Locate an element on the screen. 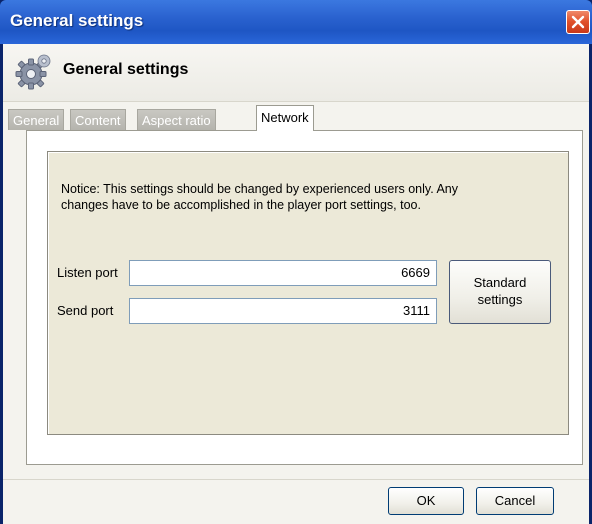 Image resolution: width=592 pixels, height=524 pixels. close-icon is located at coordinates (578, 22).